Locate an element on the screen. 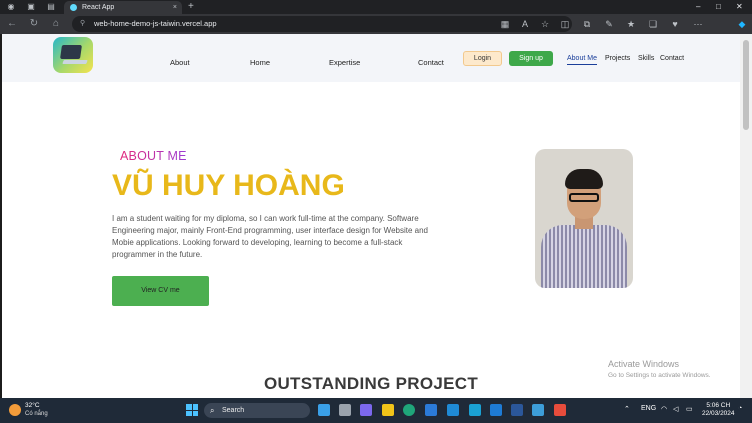 This screenshot has height=423, width=752. address-bar: ⚲ web-home-demo-js-taiwin.vercel.app is located at coordinates (322, 24).